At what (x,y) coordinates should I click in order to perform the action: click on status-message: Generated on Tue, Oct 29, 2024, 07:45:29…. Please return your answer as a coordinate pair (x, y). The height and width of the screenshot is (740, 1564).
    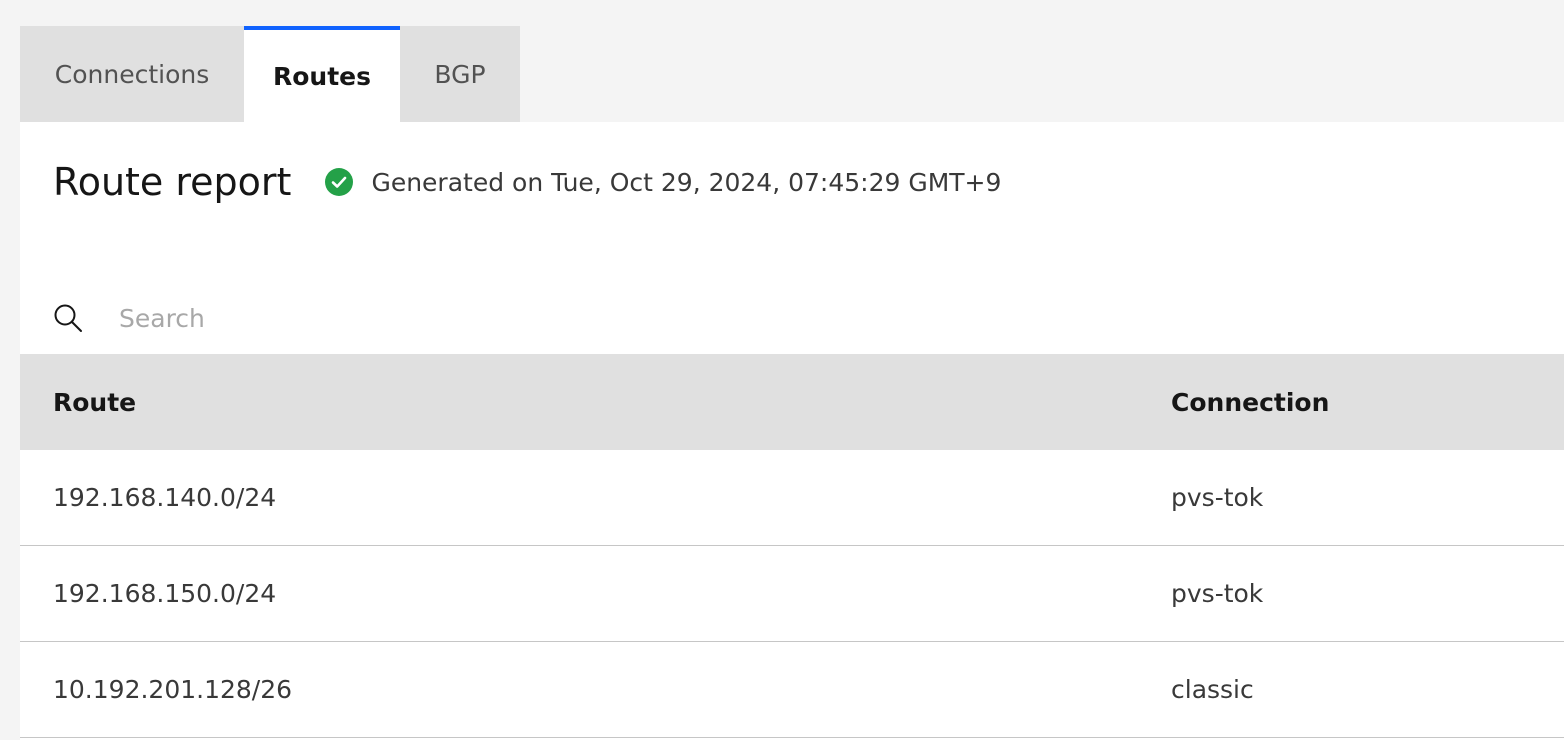
    Looking at the image, I should click on (663, 182).